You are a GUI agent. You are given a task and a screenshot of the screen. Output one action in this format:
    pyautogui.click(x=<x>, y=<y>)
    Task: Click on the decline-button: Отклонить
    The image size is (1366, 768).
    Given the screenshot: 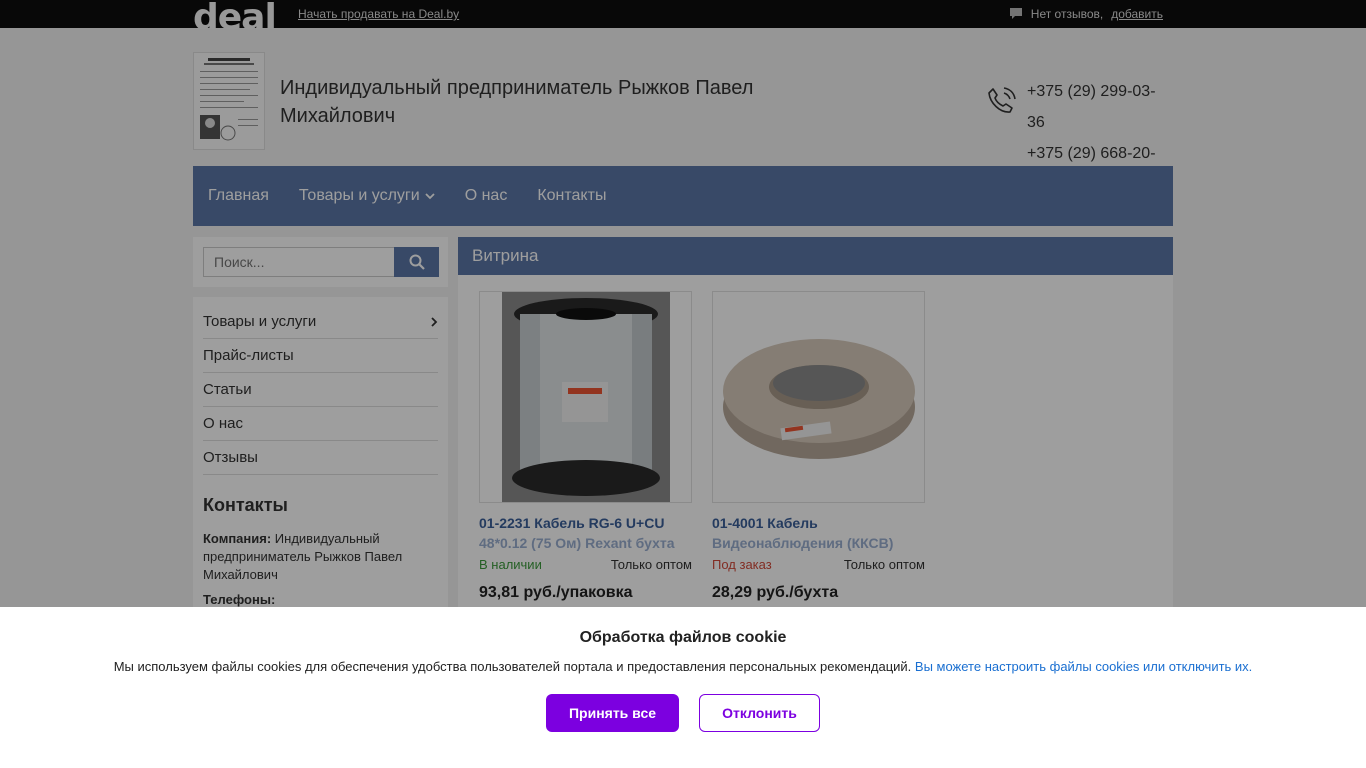 What is the action you would take?
    pyautogui.click(x=759, y=713)
    